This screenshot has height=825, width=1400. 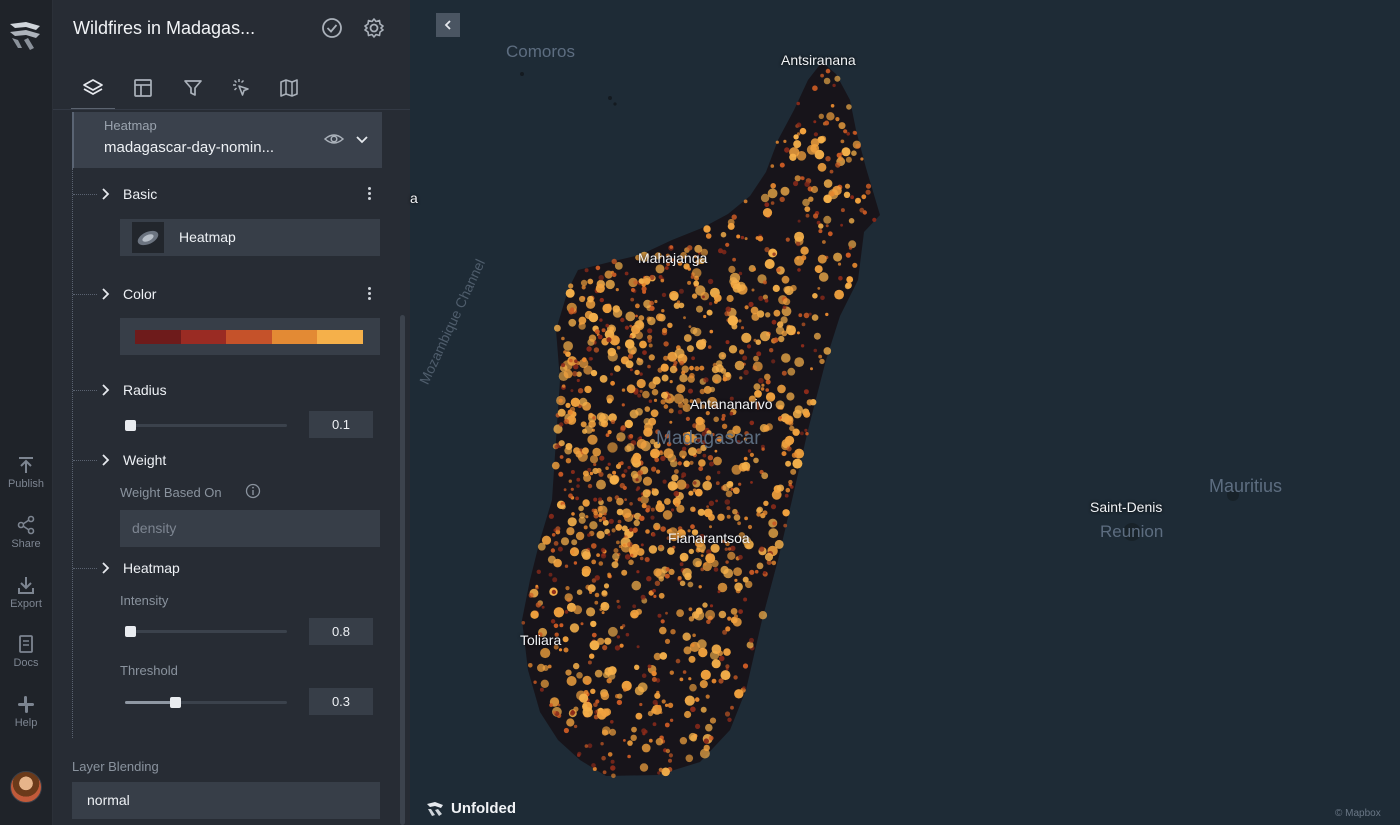 I want to click on section-weight-label: Weight, so click(x=144, y=460).